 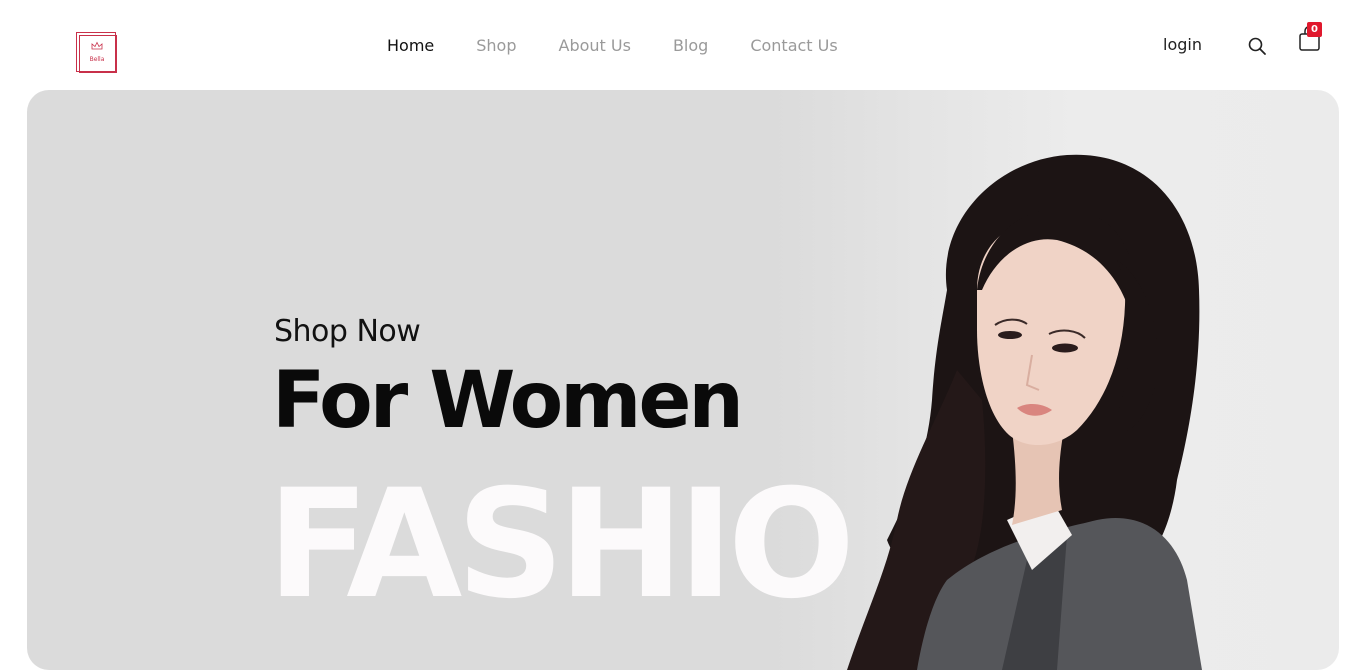 I want to click on nav-blog: Blog, so click(x=690, y=48).